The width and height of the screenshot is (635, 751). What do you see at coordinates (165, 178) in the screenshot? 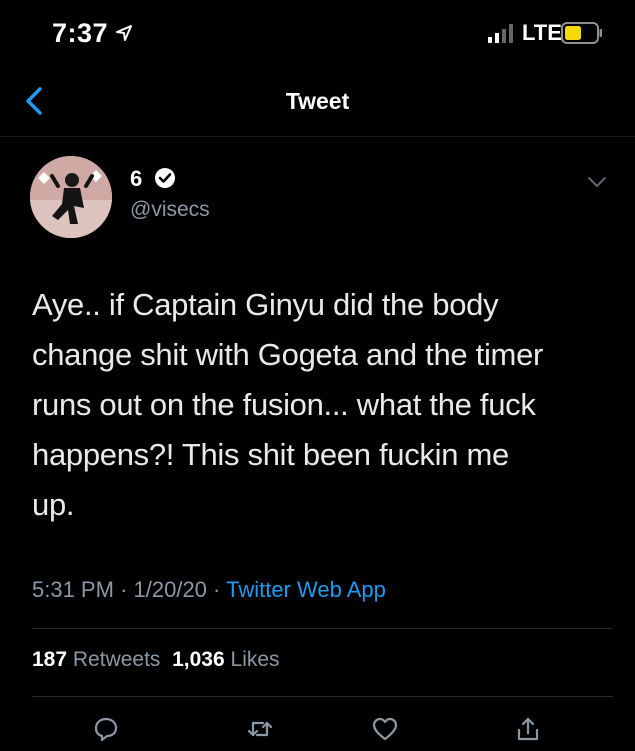
I see `verified-badge-icon` at bounding box center [165, 178].